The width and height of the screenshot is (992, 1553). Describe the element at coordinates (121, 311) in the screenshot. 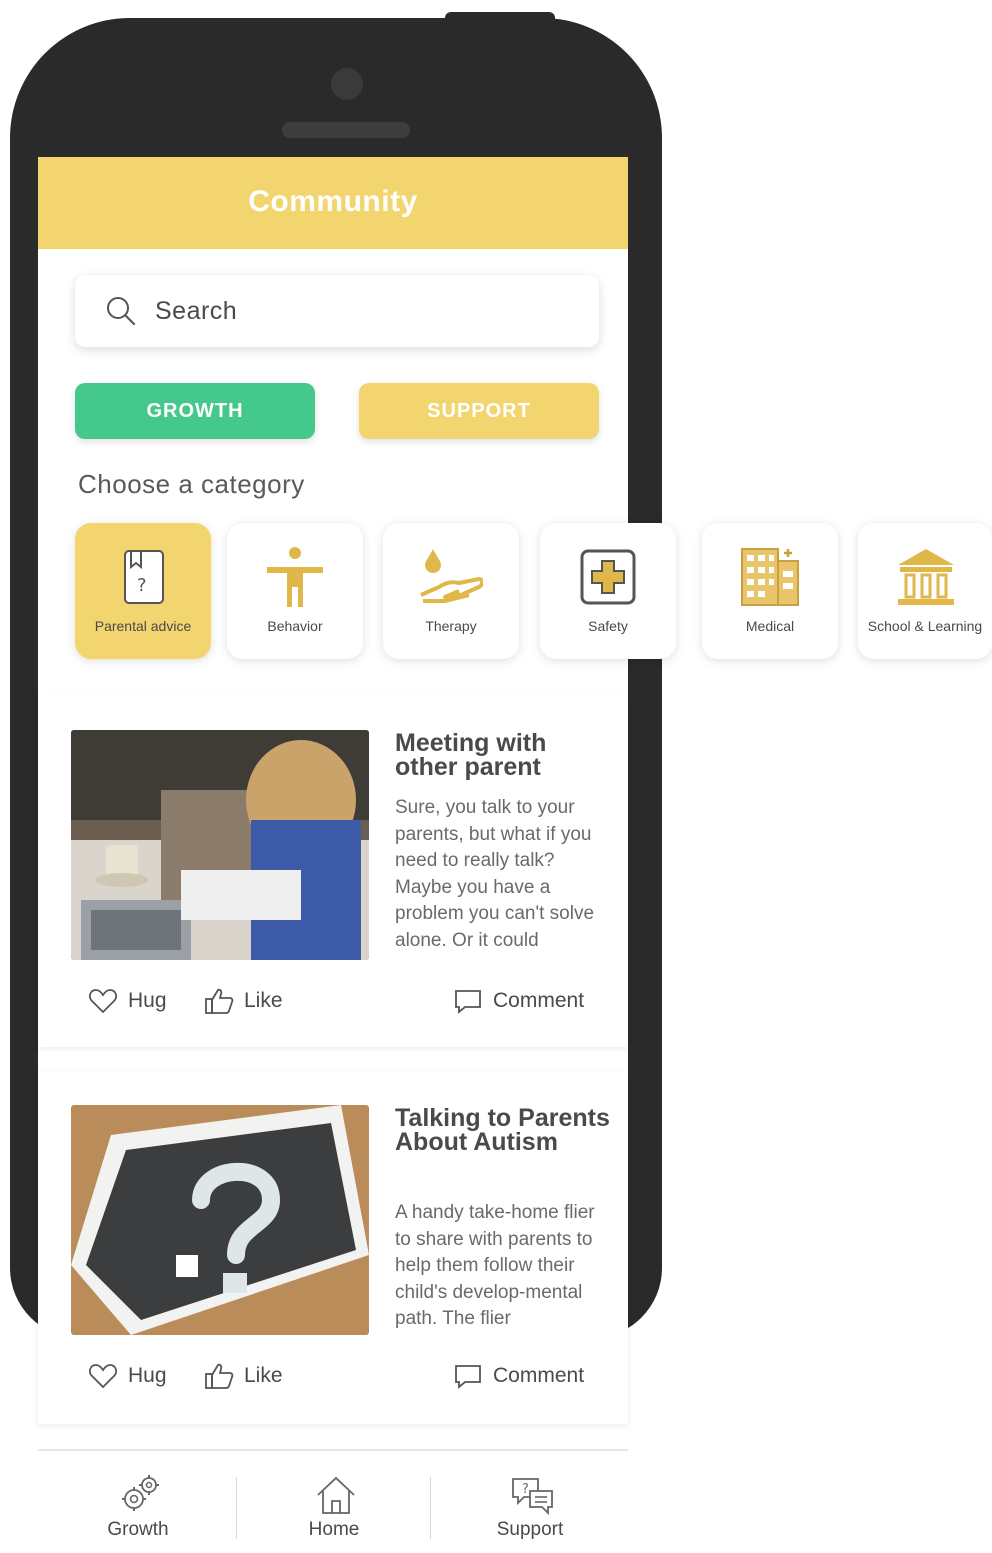

I see `search-icon` at that location.